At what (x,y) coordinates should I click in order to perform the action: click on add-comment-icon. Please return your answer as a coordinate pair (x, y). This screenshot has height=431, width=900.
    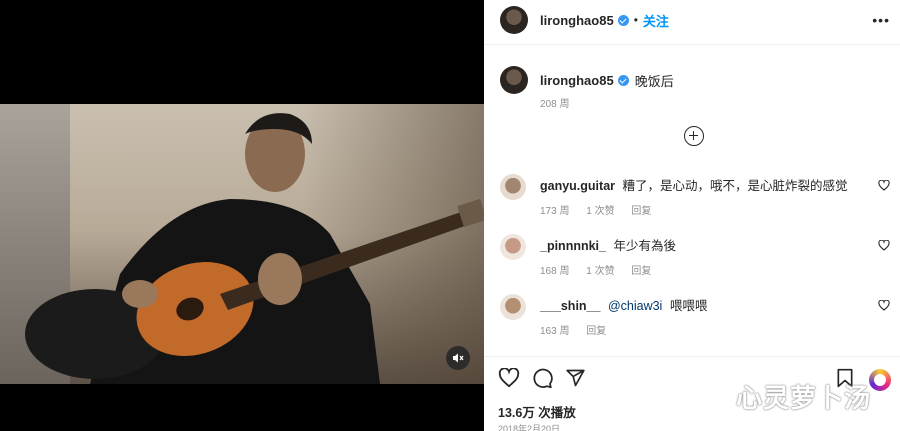
    Looking at the image, I should click on (694, 136).